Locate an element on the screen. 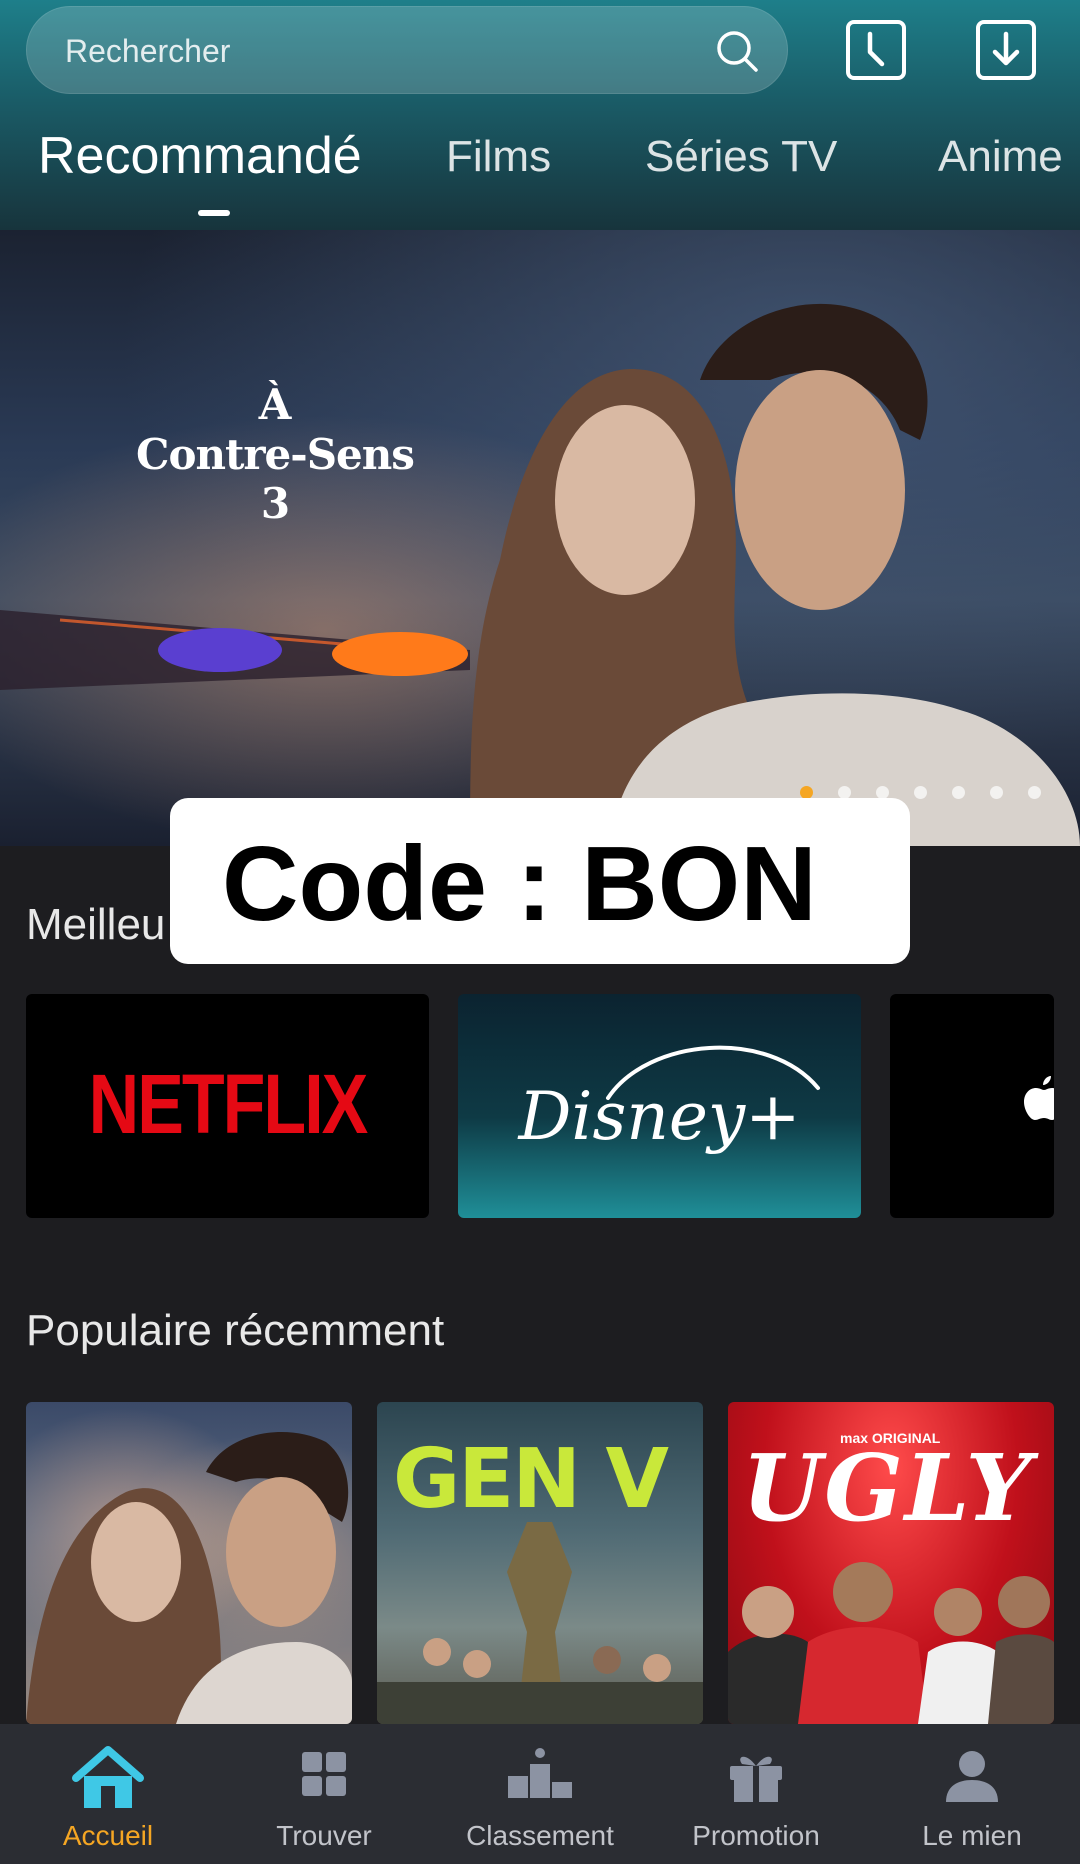 The width and height of the screenshot is (1080, 1864). search-bar: Rechercher is located at coordinates (407, 50).